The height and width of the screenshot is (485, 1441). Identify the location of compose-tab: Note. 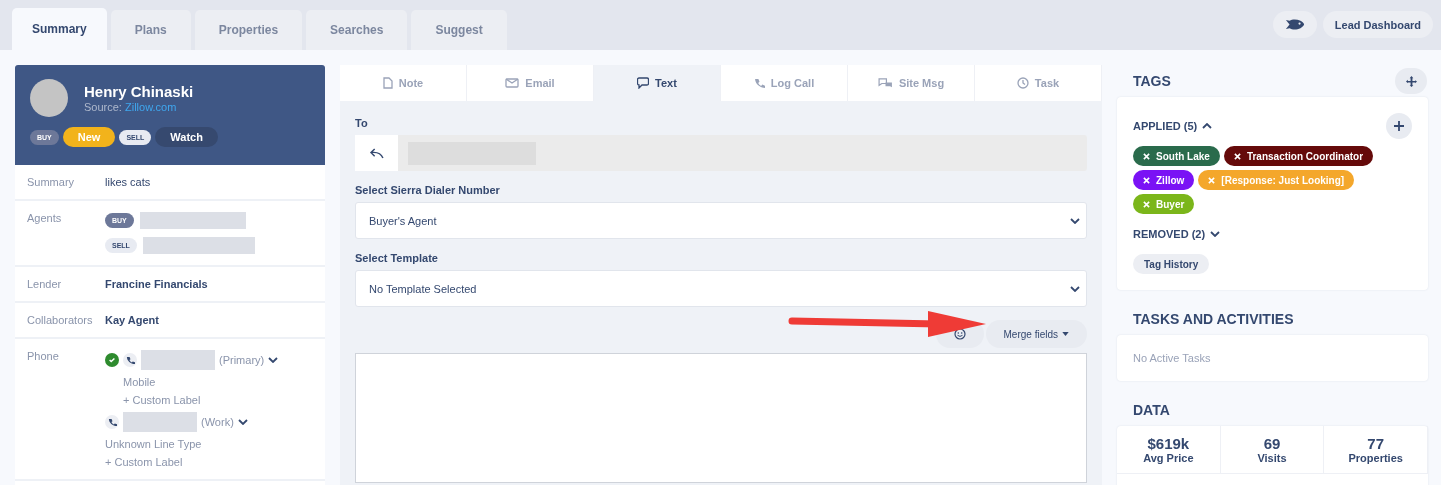
(403, 83).